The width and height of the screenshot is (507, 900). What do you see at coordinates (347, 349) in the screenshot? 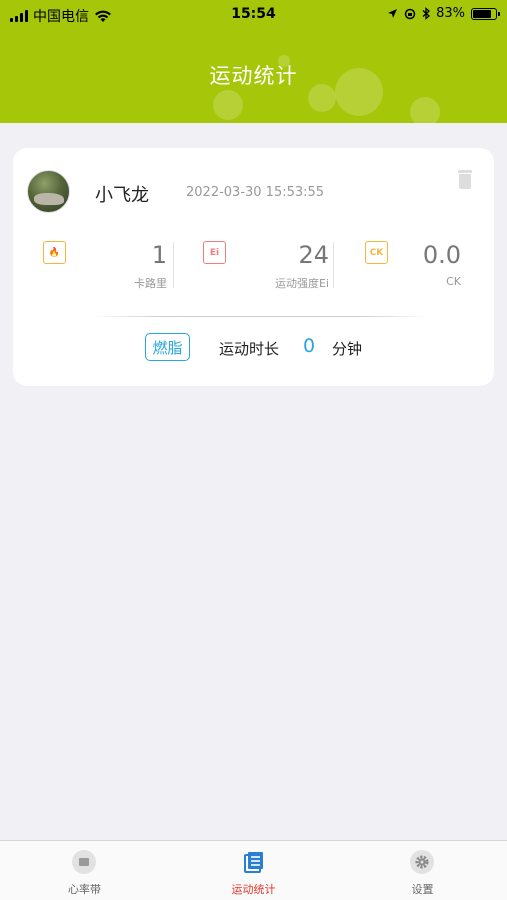
I see `duration-unit: 分钟` at bounding box center [347, 349].